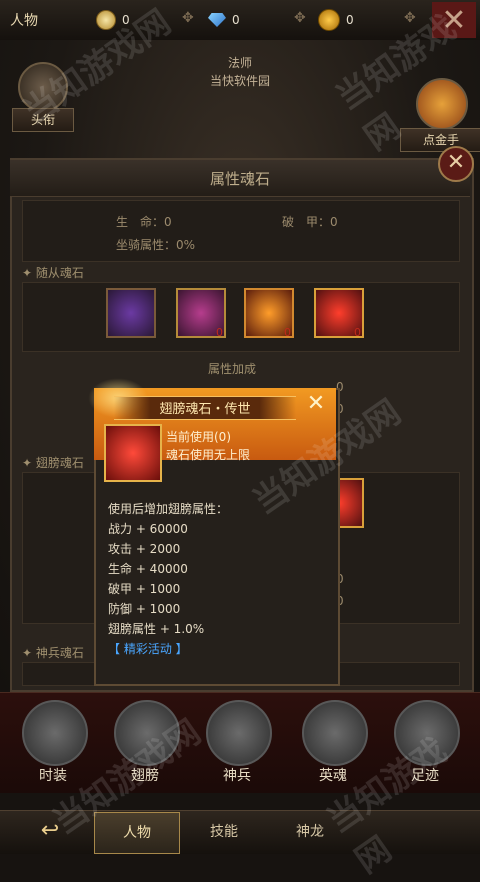  What do you see at coordinates (224, 832) in the screenshot?
I see `tab-skills: 技能` at bounding box center [224, 832].